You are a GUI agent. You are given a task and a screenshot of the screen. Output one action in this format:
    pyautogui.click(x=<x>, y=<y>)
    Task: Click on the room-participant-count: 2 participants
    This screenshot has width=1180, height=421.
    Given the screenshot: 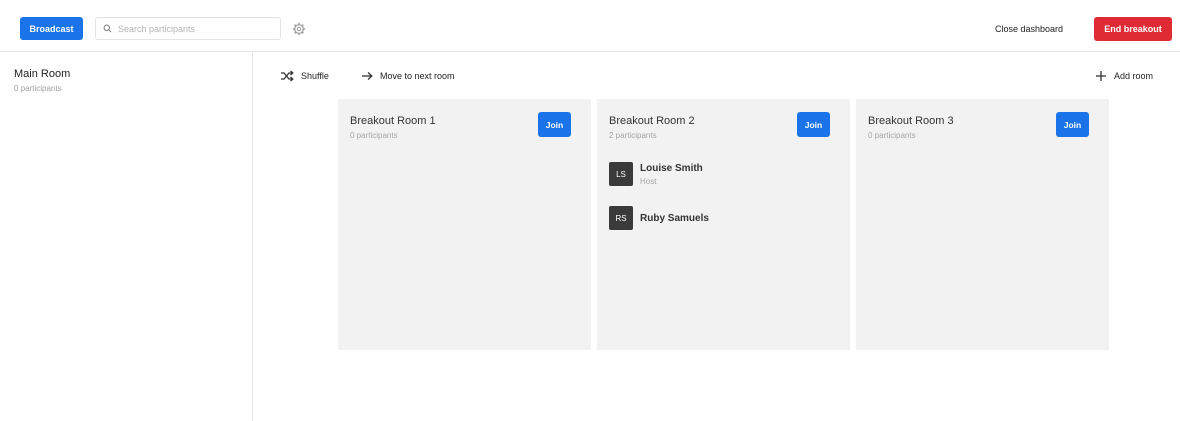 What is the action you would take?
    pyautogui.click(x=633, y=135)
    